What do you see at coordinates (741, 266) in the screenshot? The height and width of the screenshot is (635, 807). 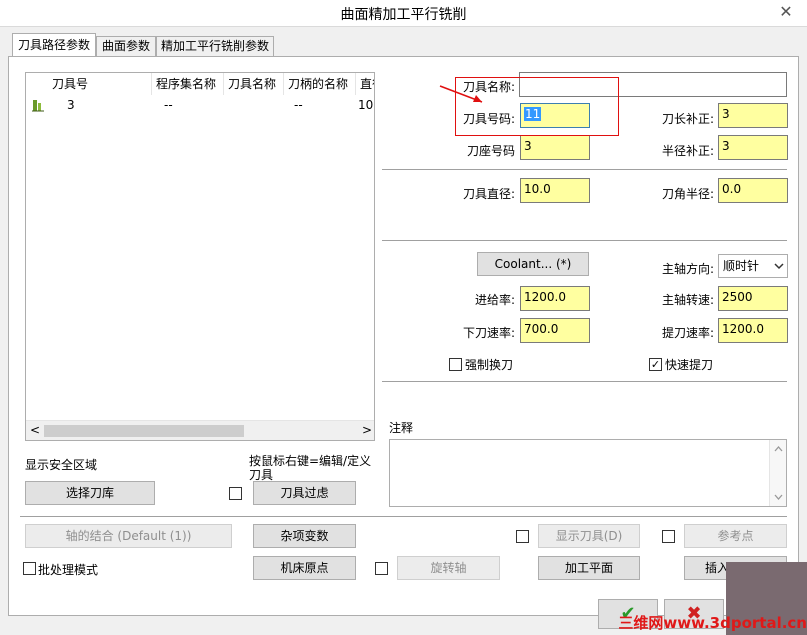 I see `spindle-direction-value: 顺时针` at bounding box center [741, 266].